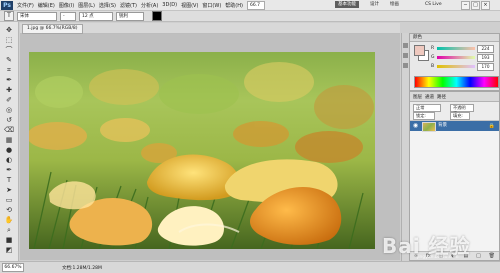 This screenshot has width=500, height=273. I want to click on layer-name: 背景, so click(442, 125).